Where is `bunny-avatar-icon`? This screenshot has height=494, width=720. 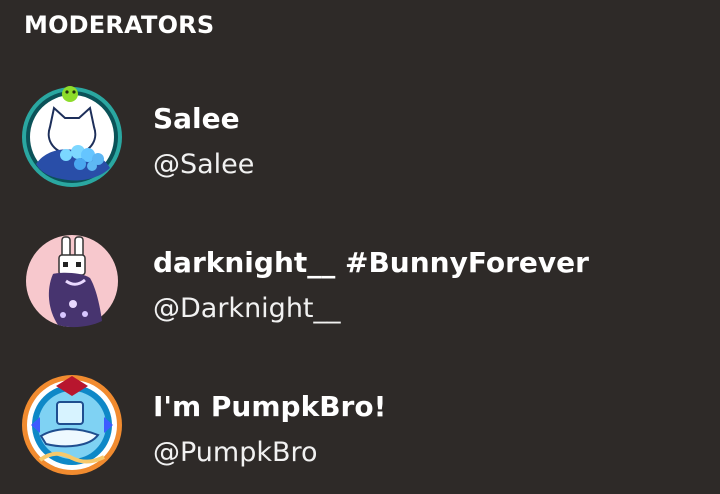
bunny-avatar-icon is located at coordinates (72, 278).